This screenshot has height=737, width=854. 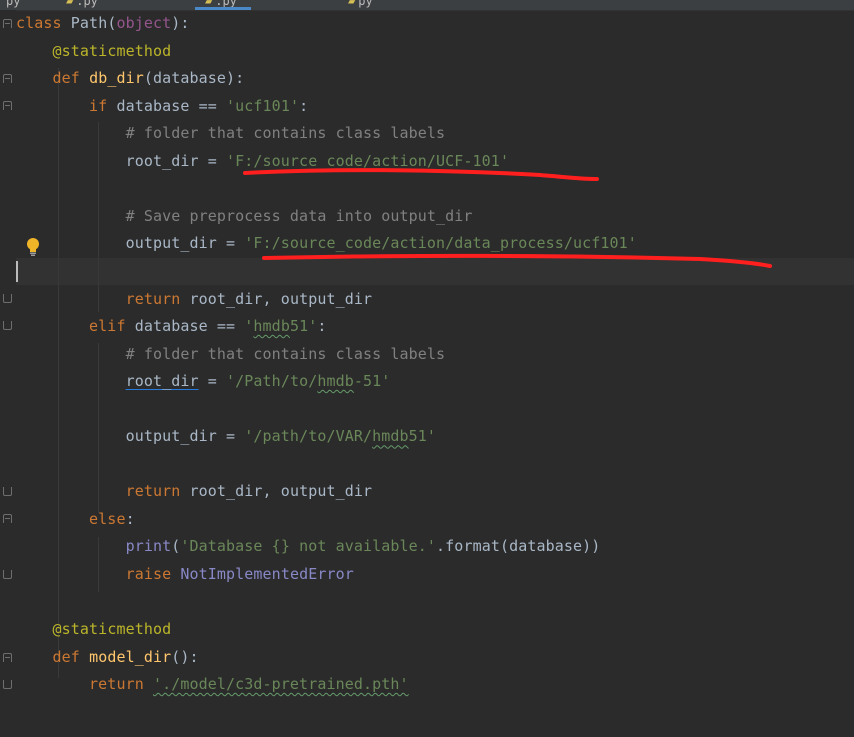 I want to click on code-token: root_dir, output_dir, so click(x=281, y=491).